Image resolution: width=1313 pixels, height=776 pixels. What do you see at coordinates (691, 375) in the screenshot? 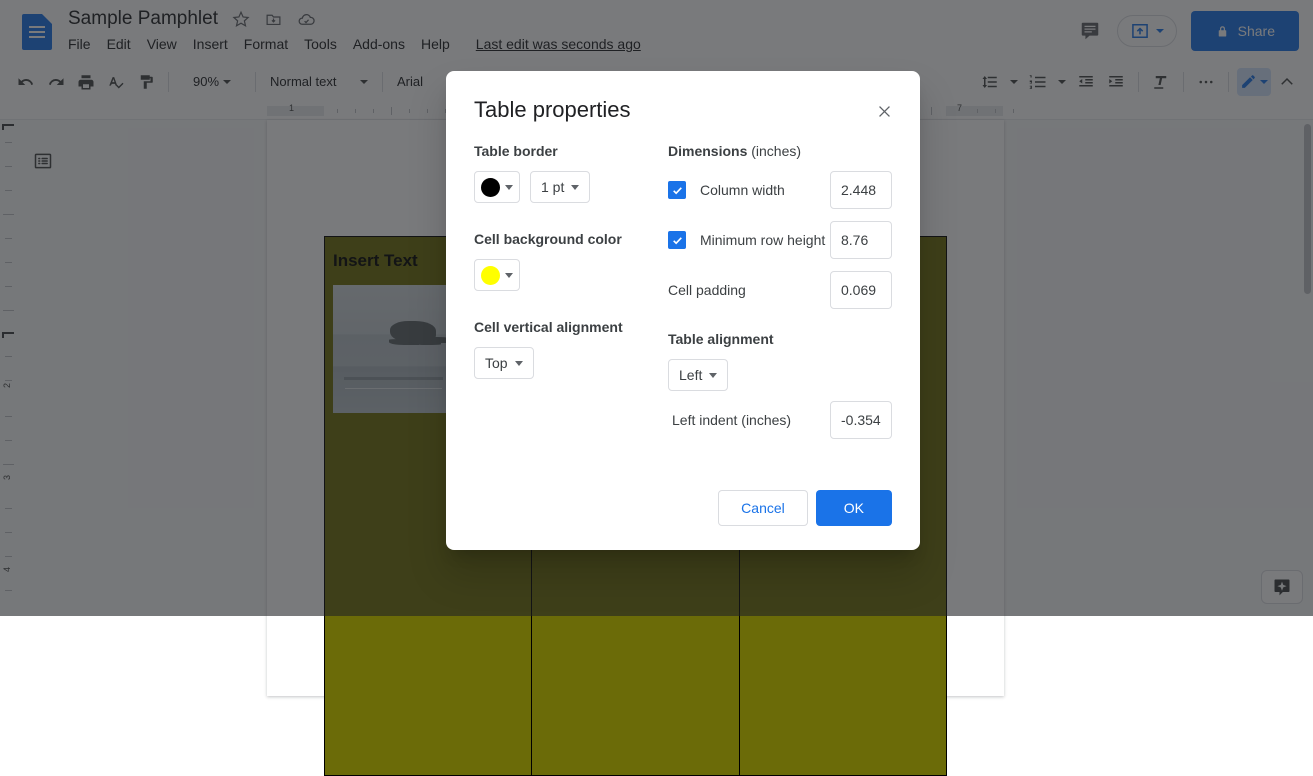
I see `table-alignment-value: Left` at bounding box center [691, 375].